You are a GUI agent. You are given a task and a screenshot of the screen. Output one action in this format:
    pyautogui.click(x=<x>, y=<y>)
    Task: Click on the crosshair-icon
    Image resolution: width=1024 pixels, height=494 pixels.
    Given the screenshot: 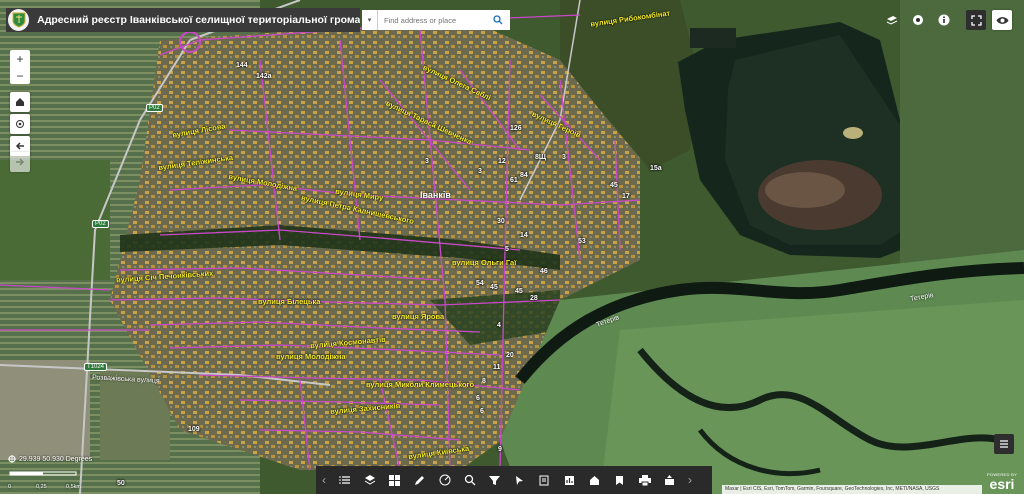 What is the action you would take?
    pyautogui.click(x=12, y=459)
    